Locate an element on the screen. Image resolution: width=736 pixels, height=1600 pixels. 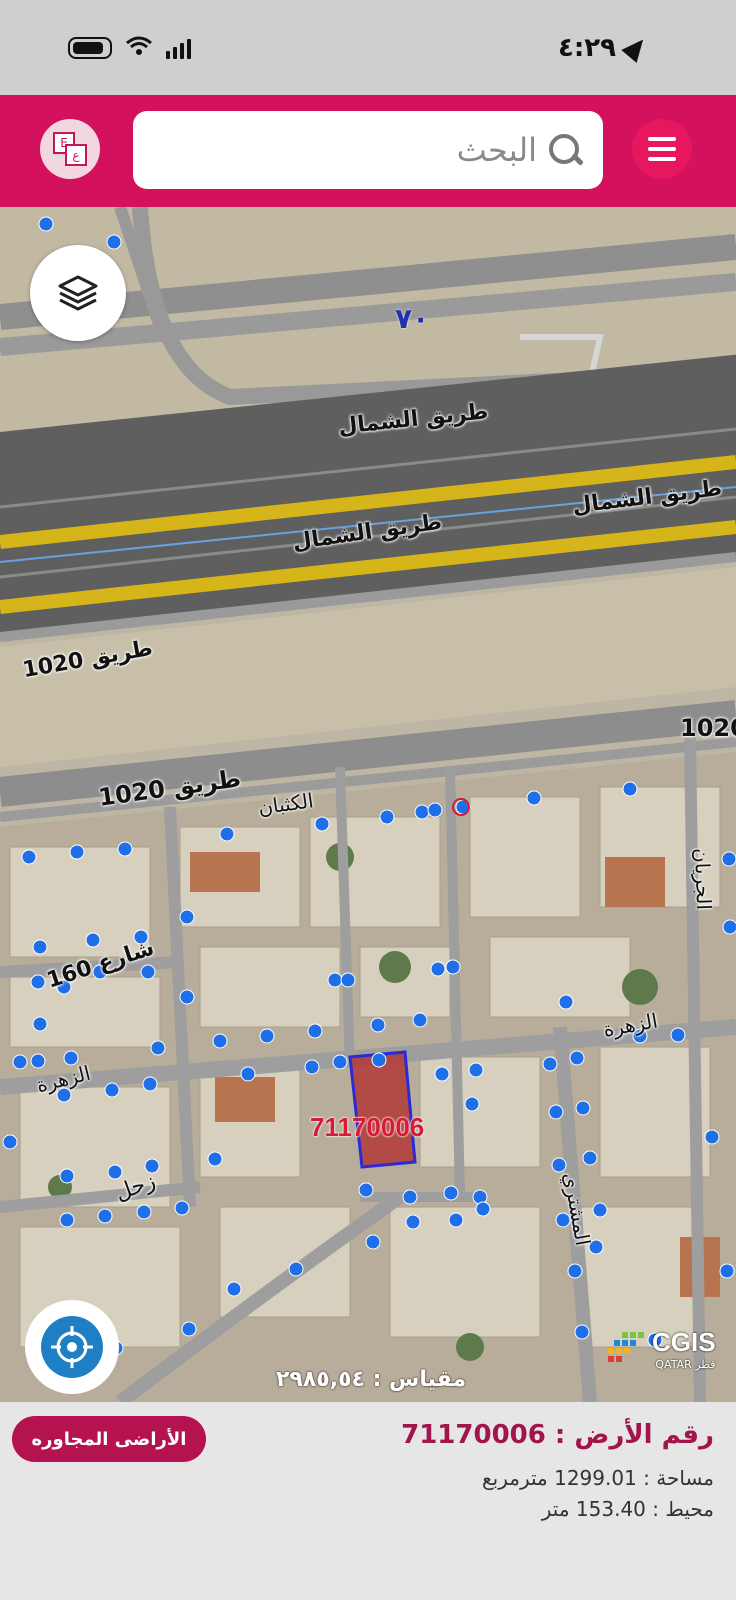
street-label-al-jiryan: الجريان is located at coordinates (703, 879).